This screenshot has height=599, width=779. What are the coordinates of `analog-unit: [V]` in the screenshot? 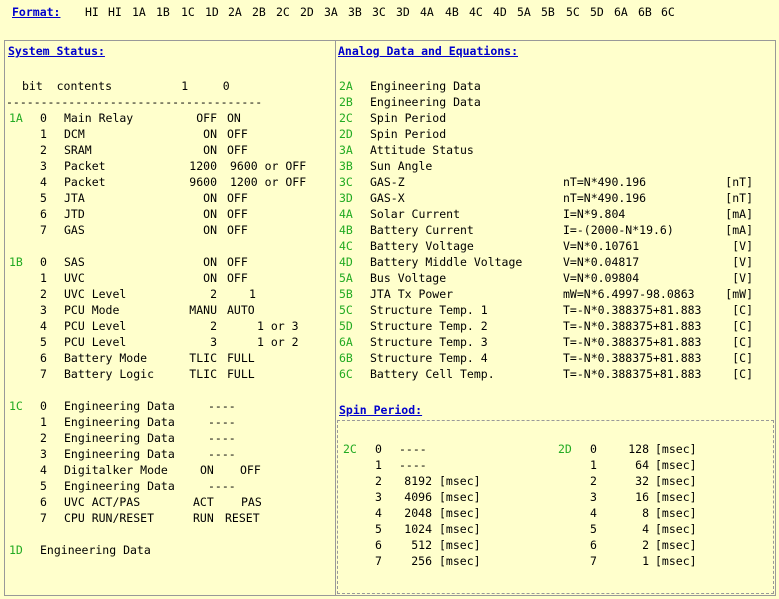 It's located at (742, 278).